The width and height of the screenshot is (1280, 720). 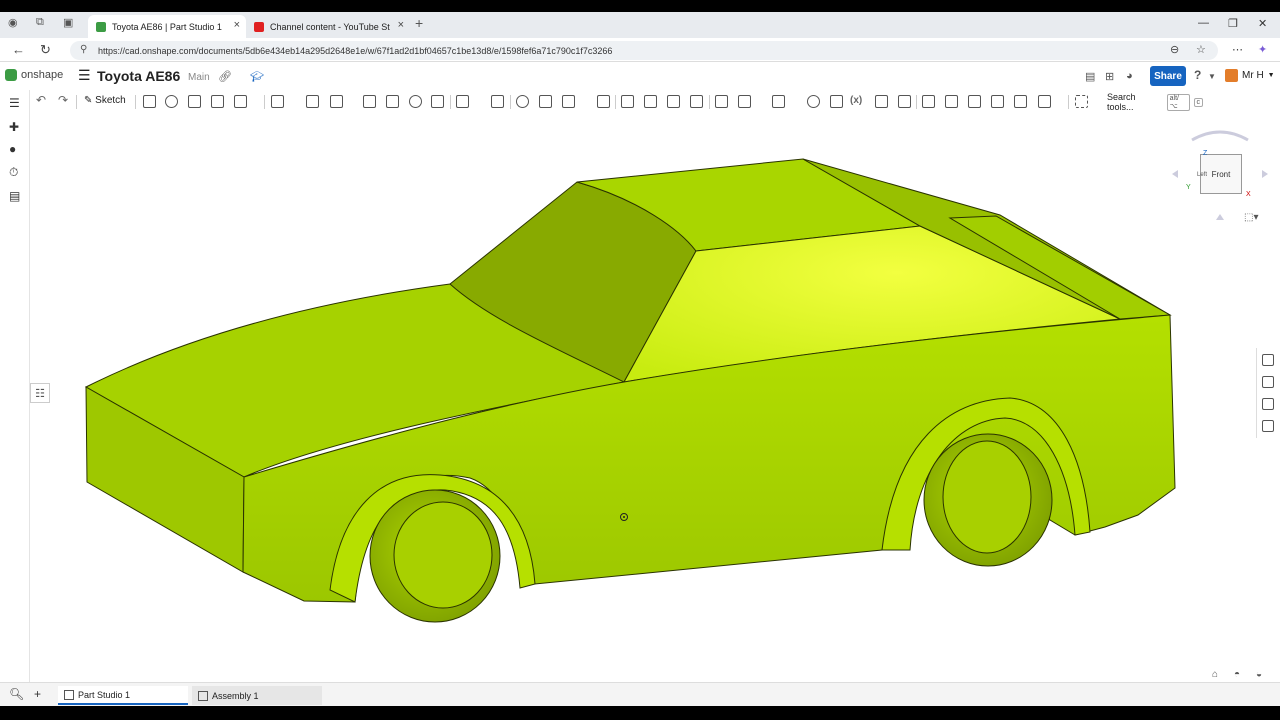 I want to click on sketch-label: Sketch, so click(x=110, y=100).